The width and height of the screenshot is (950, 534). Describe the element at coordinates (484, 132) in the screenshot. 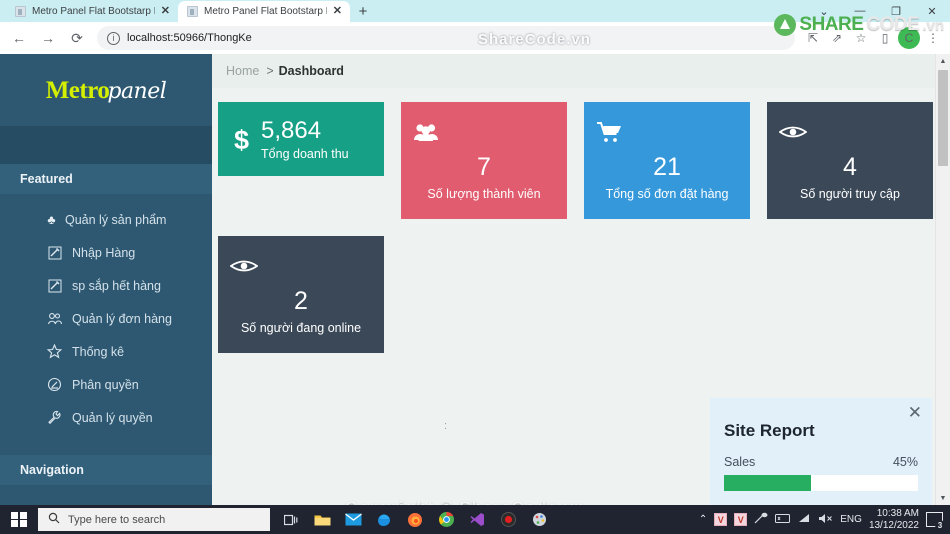

I see `users-icon` at that location.